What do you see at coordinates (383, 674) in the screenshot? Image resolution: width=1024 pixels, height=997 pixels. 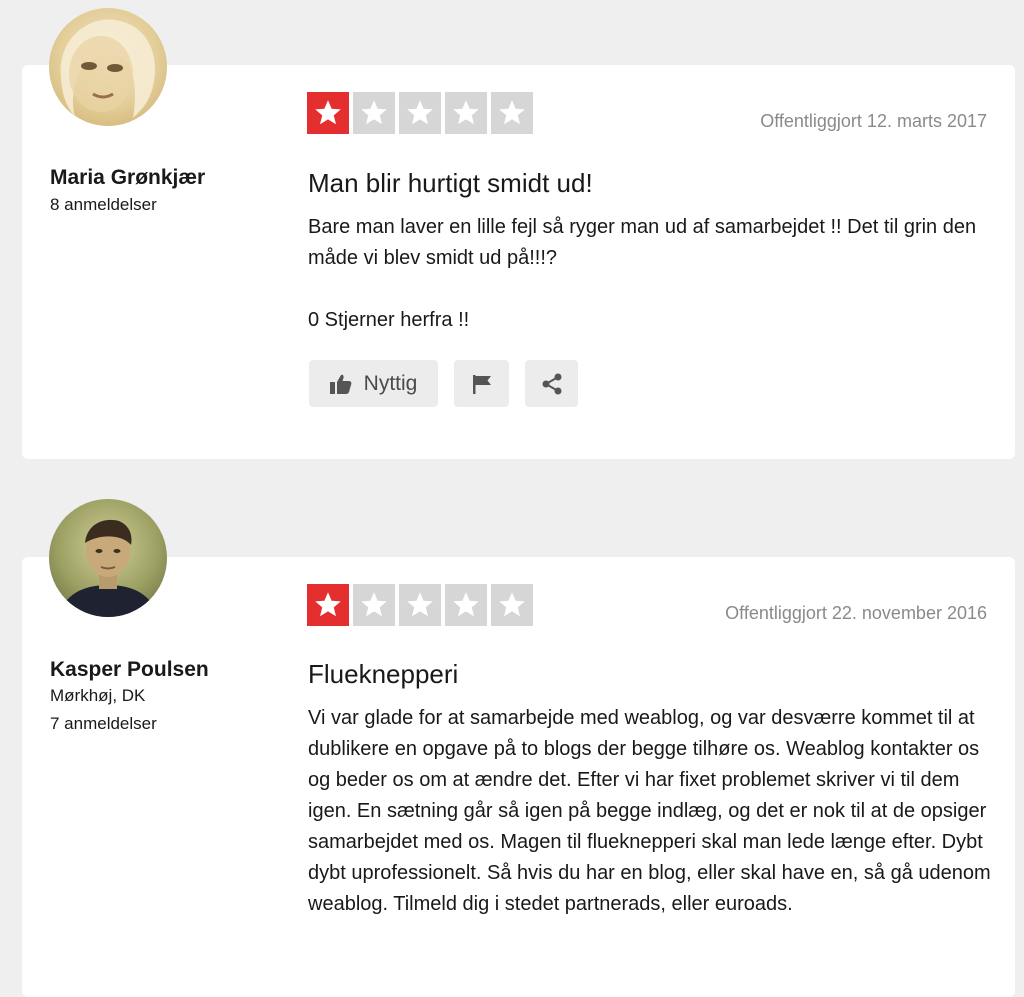 I see `review-title: Flueknepperi` at bounding box center [383, 674].